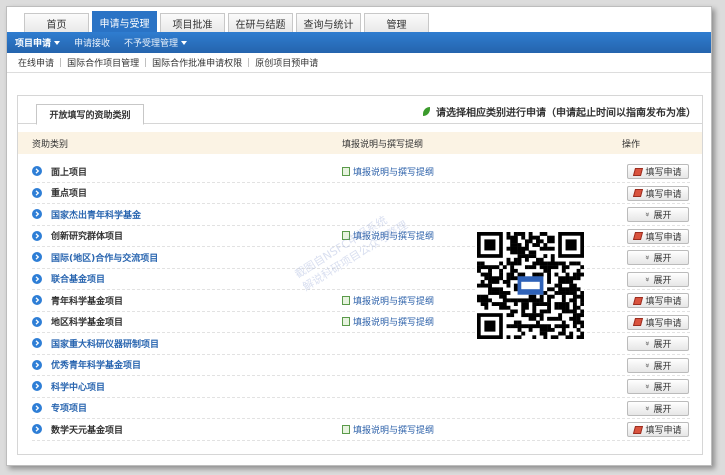 This screenshot has width=725, height=475. I want to click on qr-pattern, so click(530, 285).